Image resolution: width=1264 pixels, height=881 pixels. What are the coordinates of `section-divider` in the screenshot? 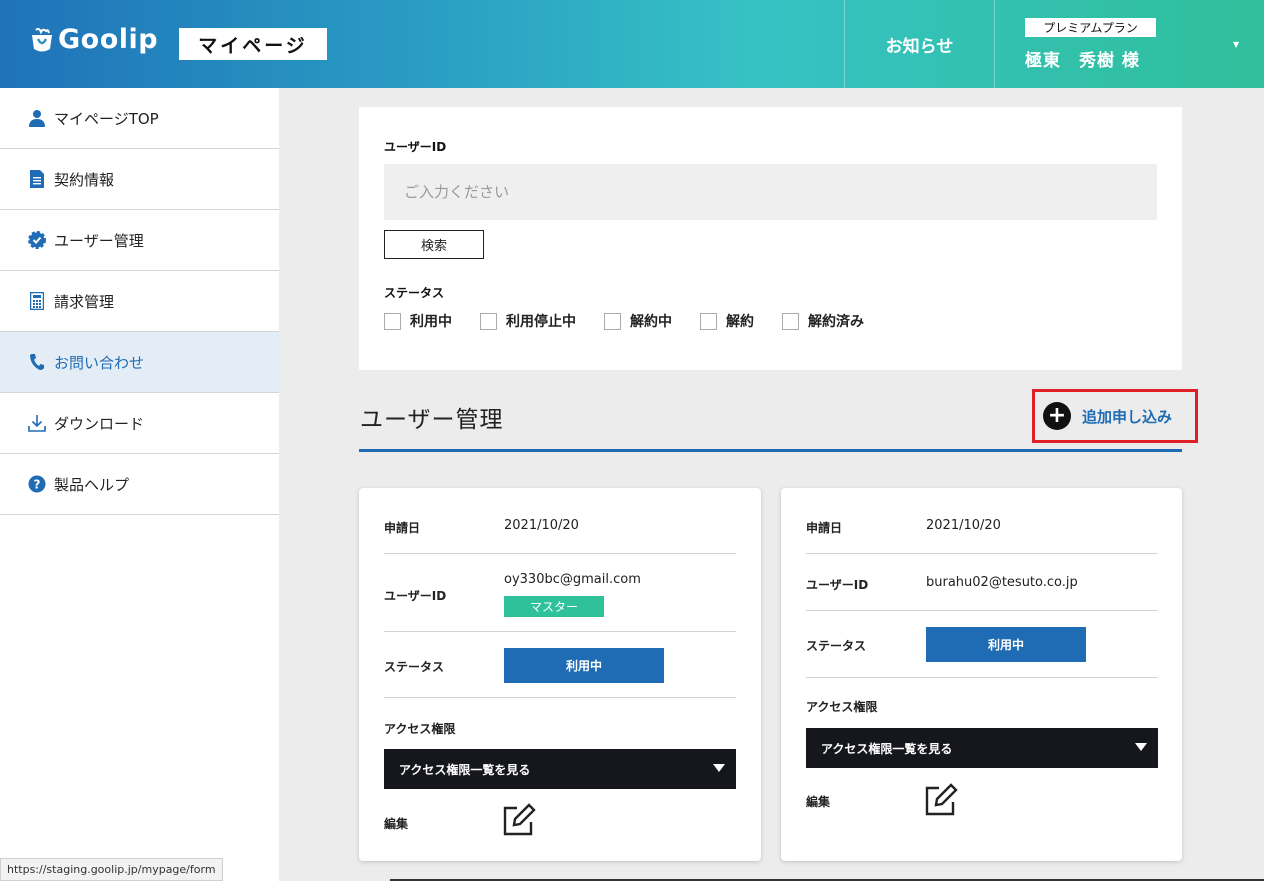 It's located at (770, 450).